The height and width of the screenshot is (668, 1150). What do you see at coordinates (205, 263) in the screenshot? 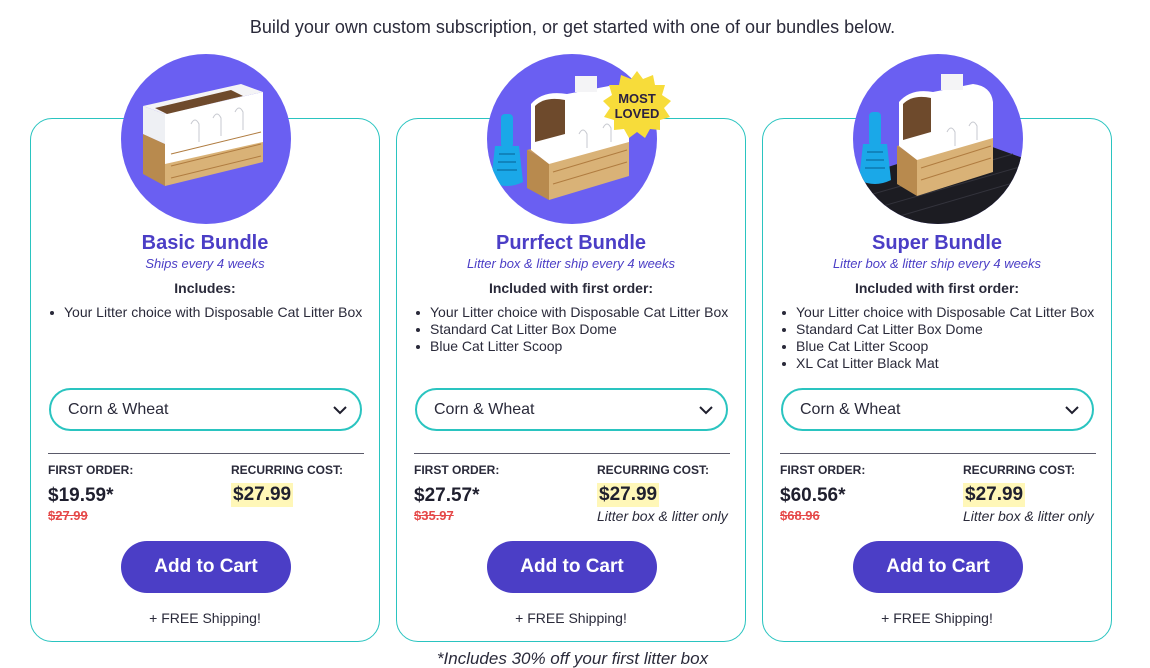
I see `ship-frequency: Ships every 4 weeks` at bounding box center [205, 263].